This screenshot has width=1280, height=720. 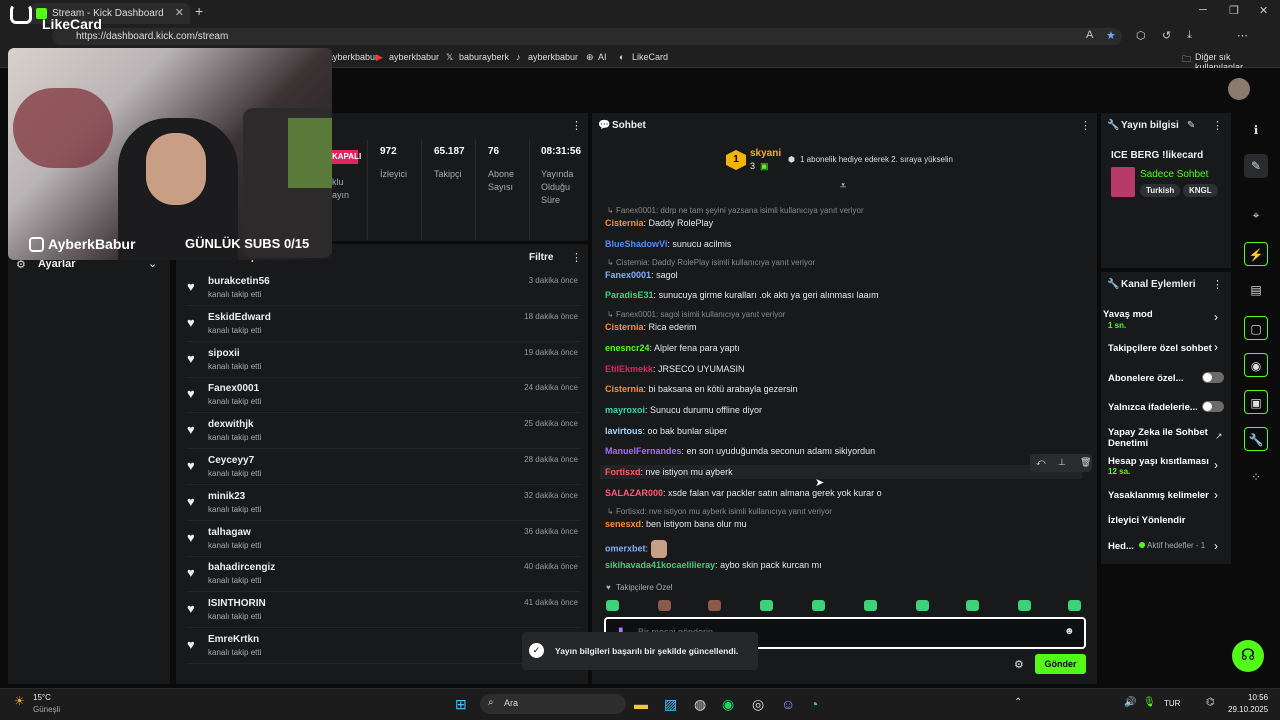 What do you see at coordinates (1041, 462) in the screenshot?
I see `reply-icon: ⤺` at bounding box center [1041, 462].